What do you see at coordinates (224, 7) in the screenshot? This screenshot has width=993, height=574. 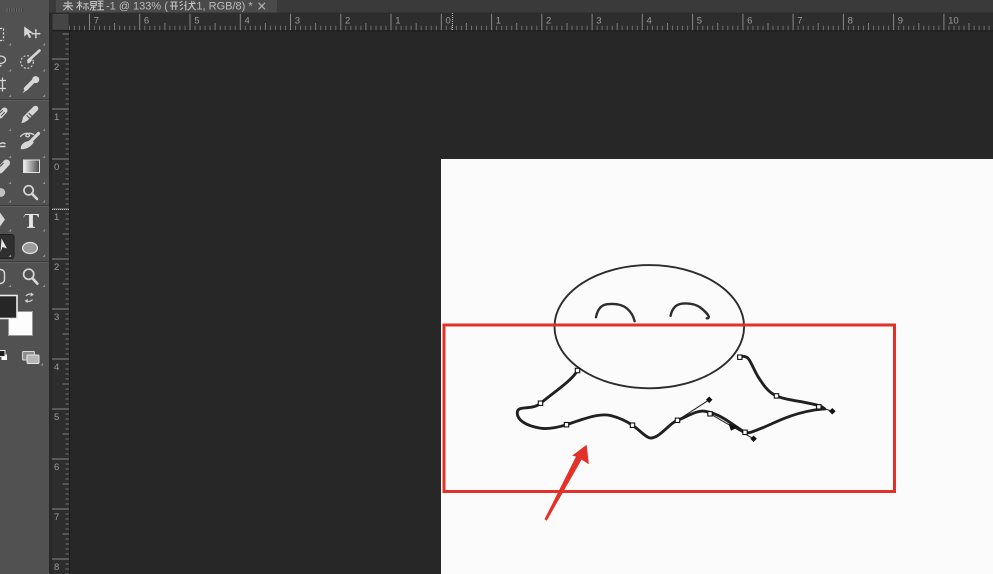 I see `svg-text: 1, RGB/8) *` at bounding box center [224, 7].